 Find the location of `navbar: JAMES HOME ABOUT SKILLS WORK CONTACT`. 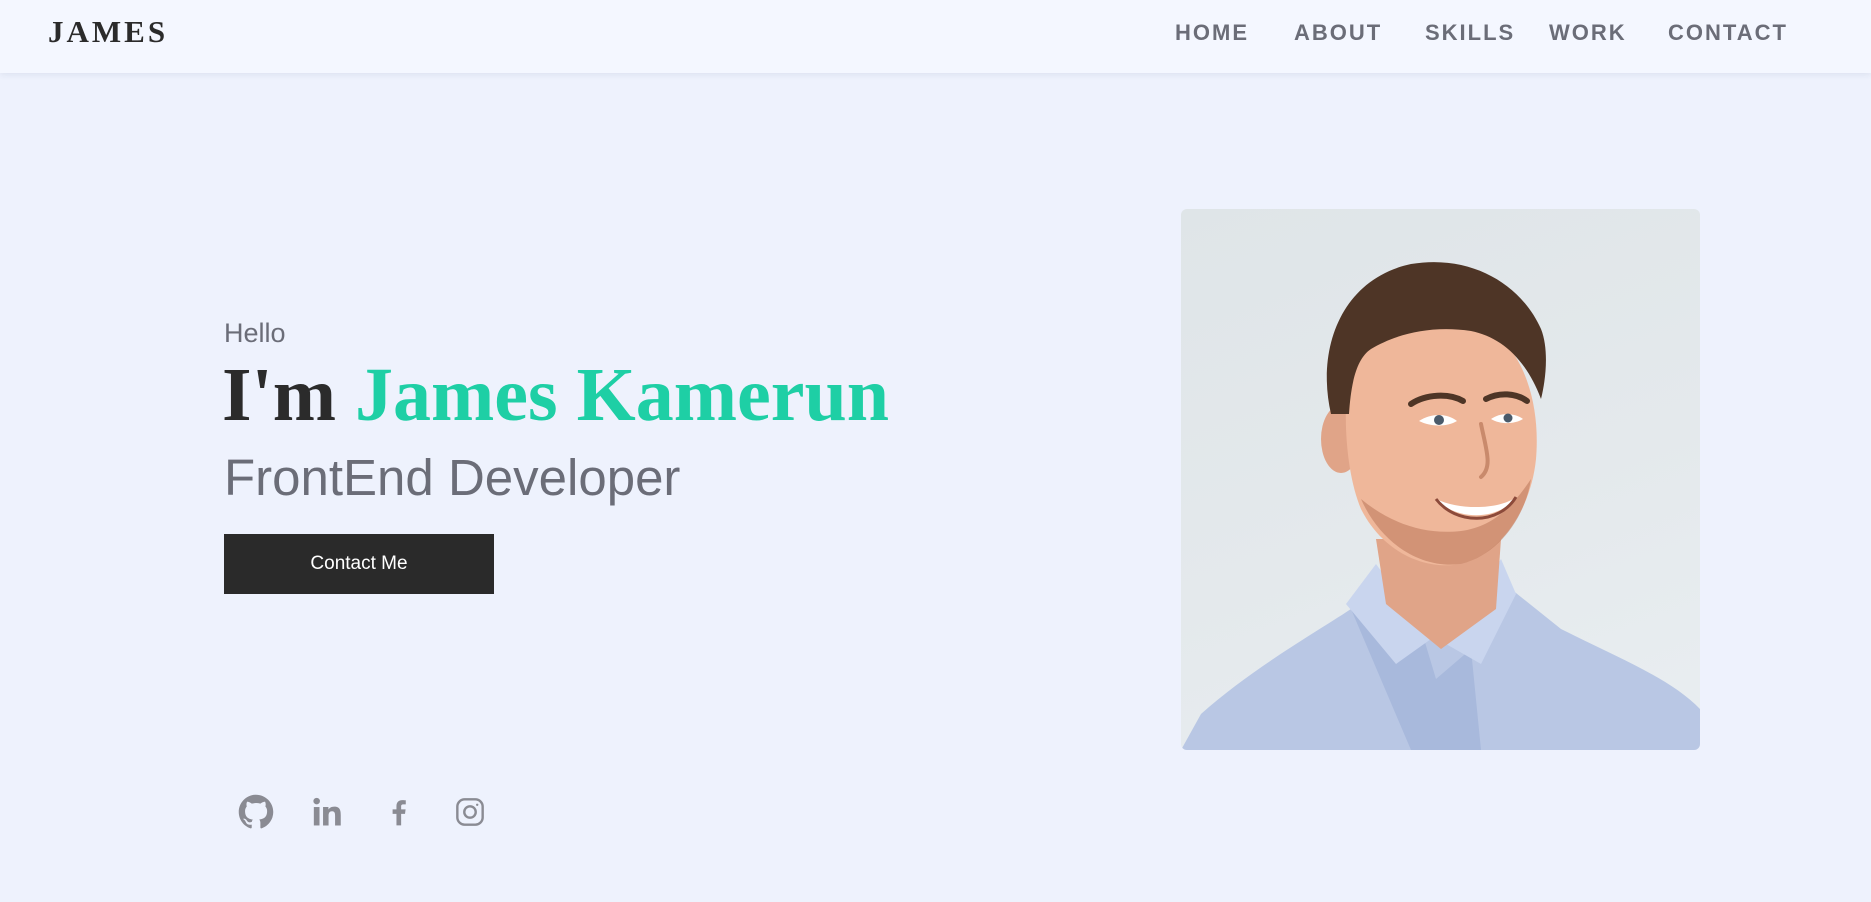

navbar: JAMES HOME ABOUT SKILLS WORK CONTACT is located at coordinates (935, 36).